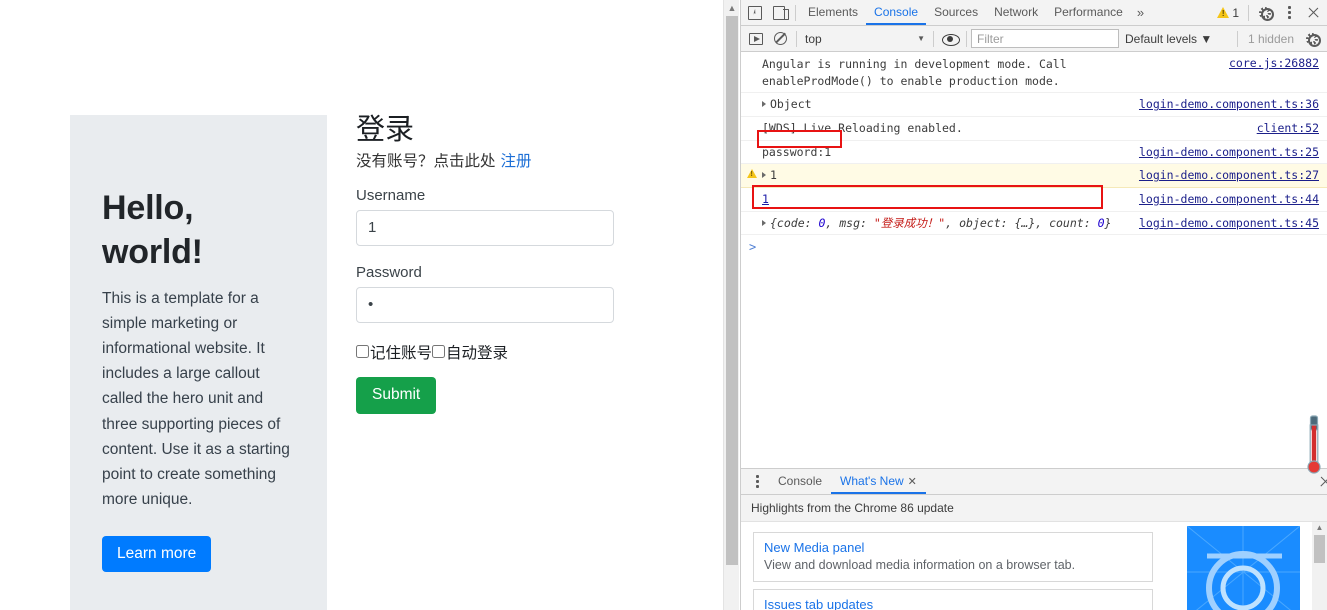 Image resolution: width=1327 pixels, height=610 pixels. I want to click on drawer-tab-close-icon: ✕, so click(912, 482).